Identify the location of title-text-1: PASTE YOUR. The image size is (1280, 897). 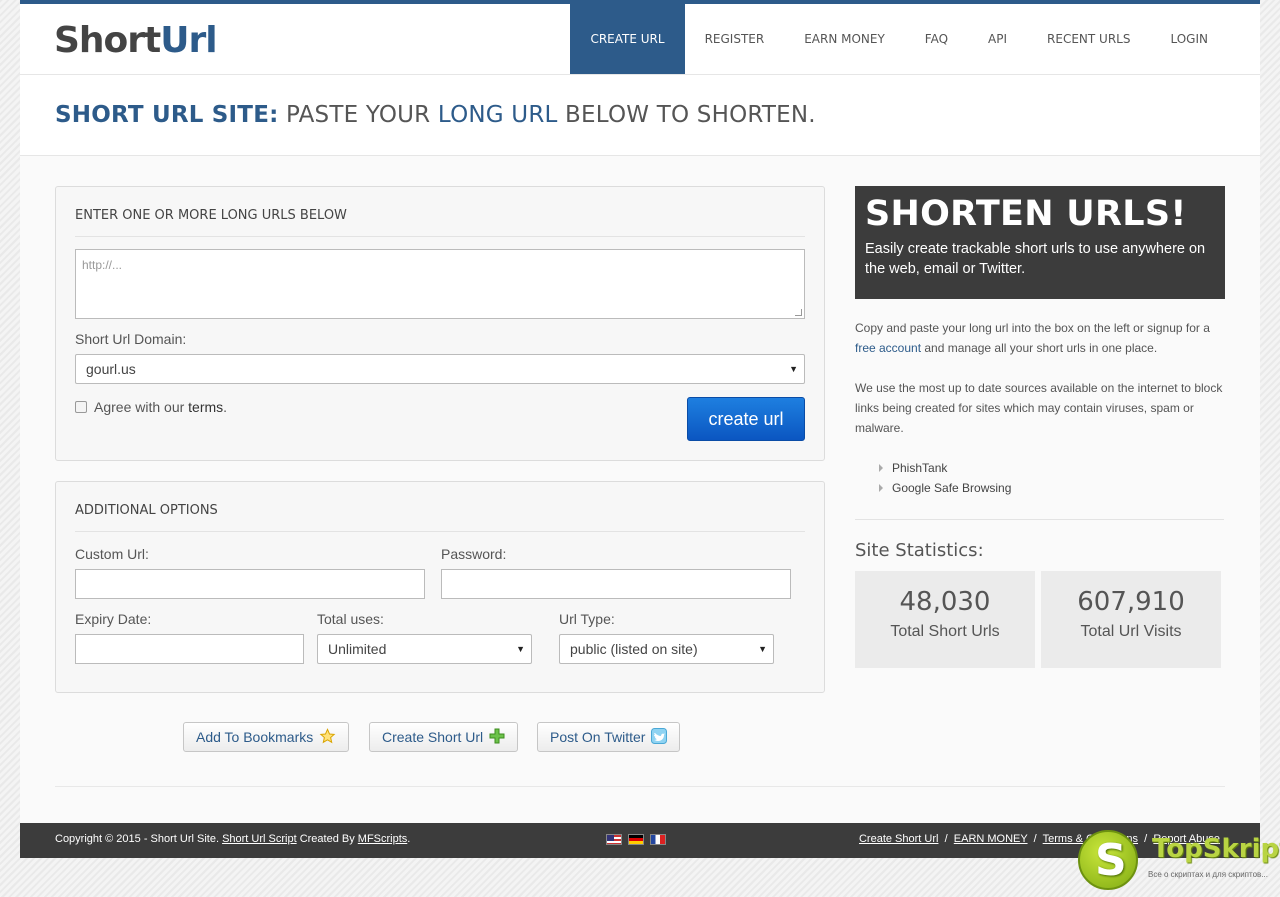
(358, 115).